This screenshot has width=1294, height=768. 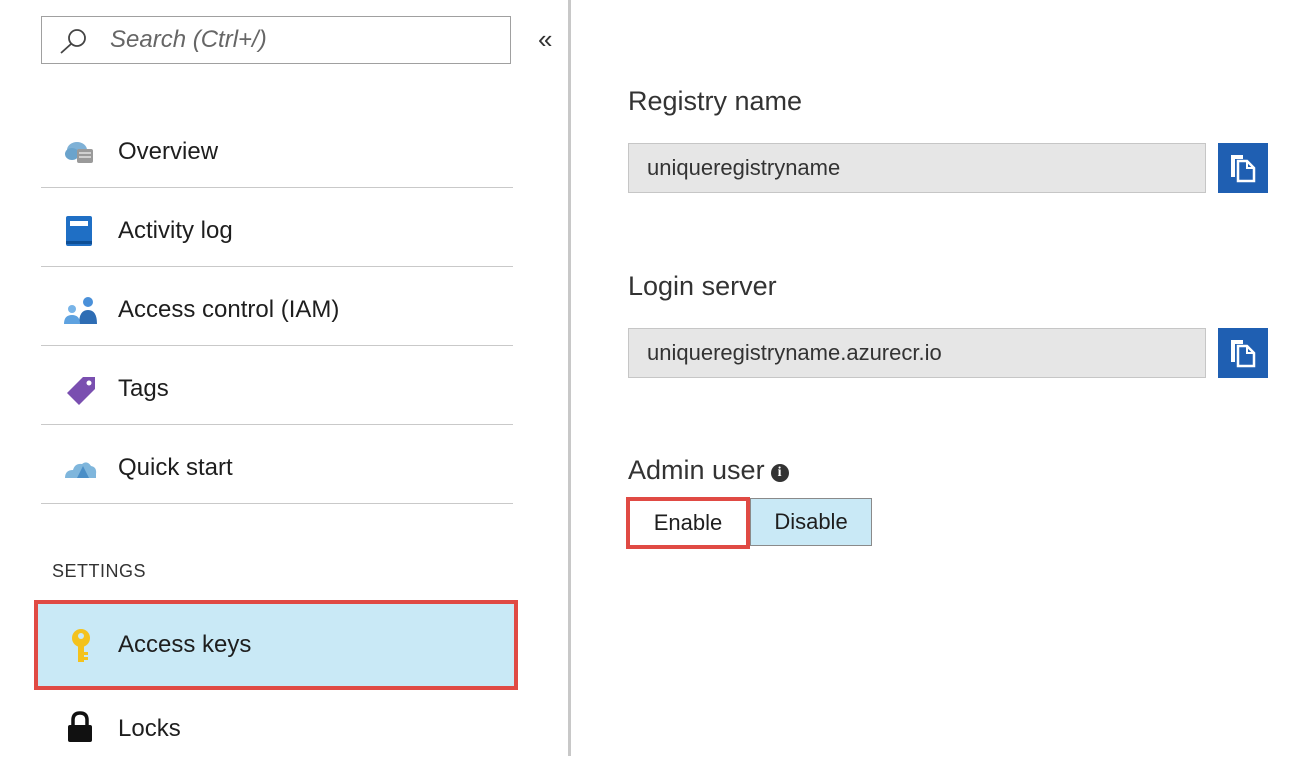 What do you see at coordinates (277, 389) in the screenshot?
I see `sidebar-item-tags: Tags` at bounding box center [277, 389].